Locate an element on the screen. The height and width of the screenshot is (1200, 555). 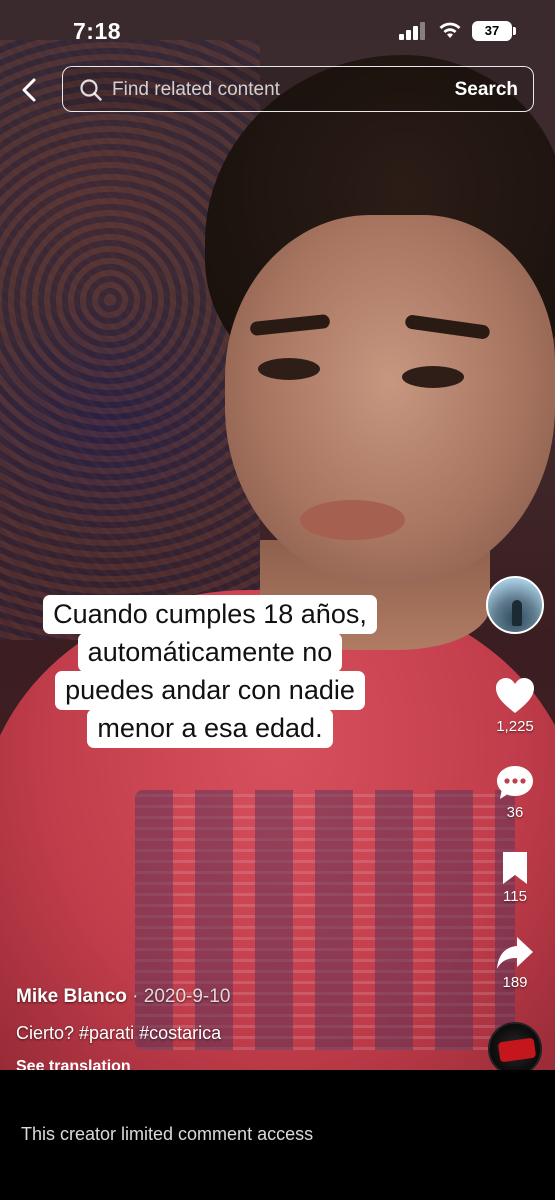
right-eye is located at coordinates (433, 377).